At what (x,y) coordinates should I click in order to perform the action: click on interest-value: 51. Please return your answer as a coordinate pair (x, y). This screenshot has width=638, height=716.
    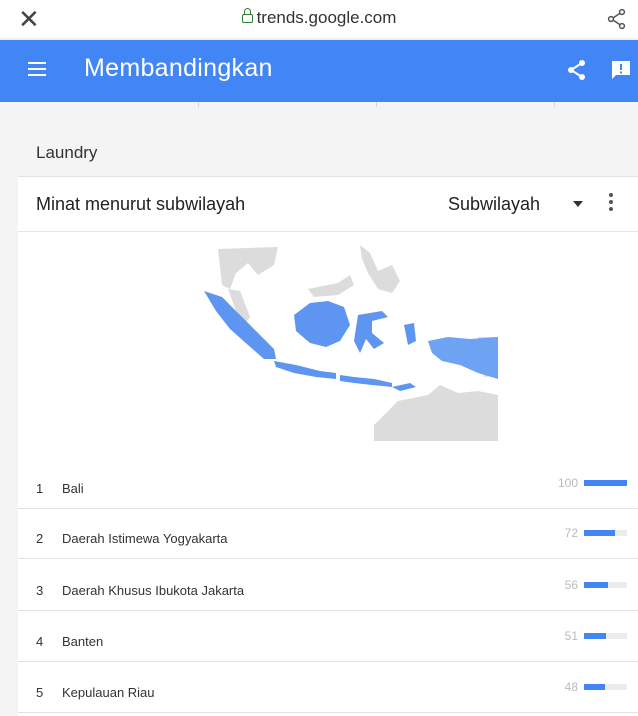
    Looking at the image, I should click on (571, 636).